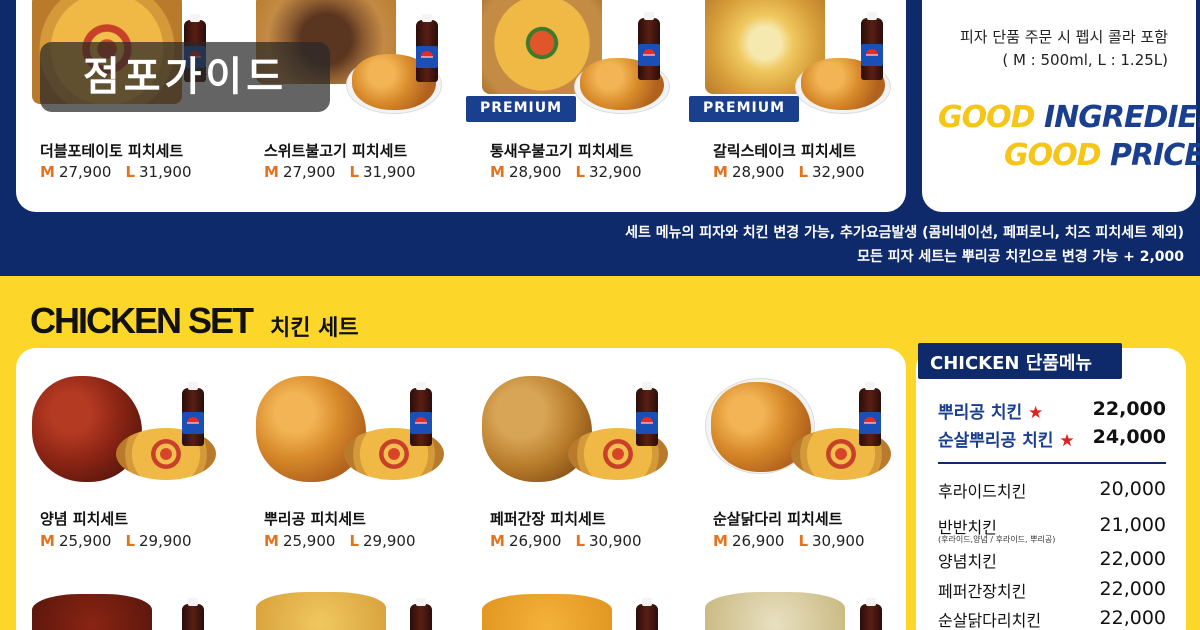 The image size is (1200, 630). I want to click on menu-item-name: 갈릭스테이크 피치세트, so click(785, 151).